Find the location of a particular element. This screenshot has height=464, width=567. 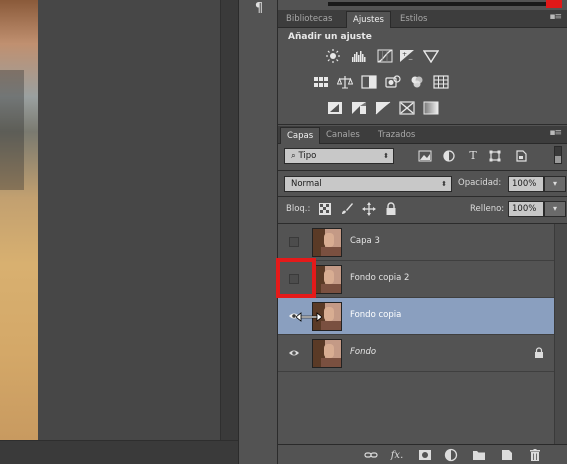

new-layer-icon is located at coordinates (507, 455).